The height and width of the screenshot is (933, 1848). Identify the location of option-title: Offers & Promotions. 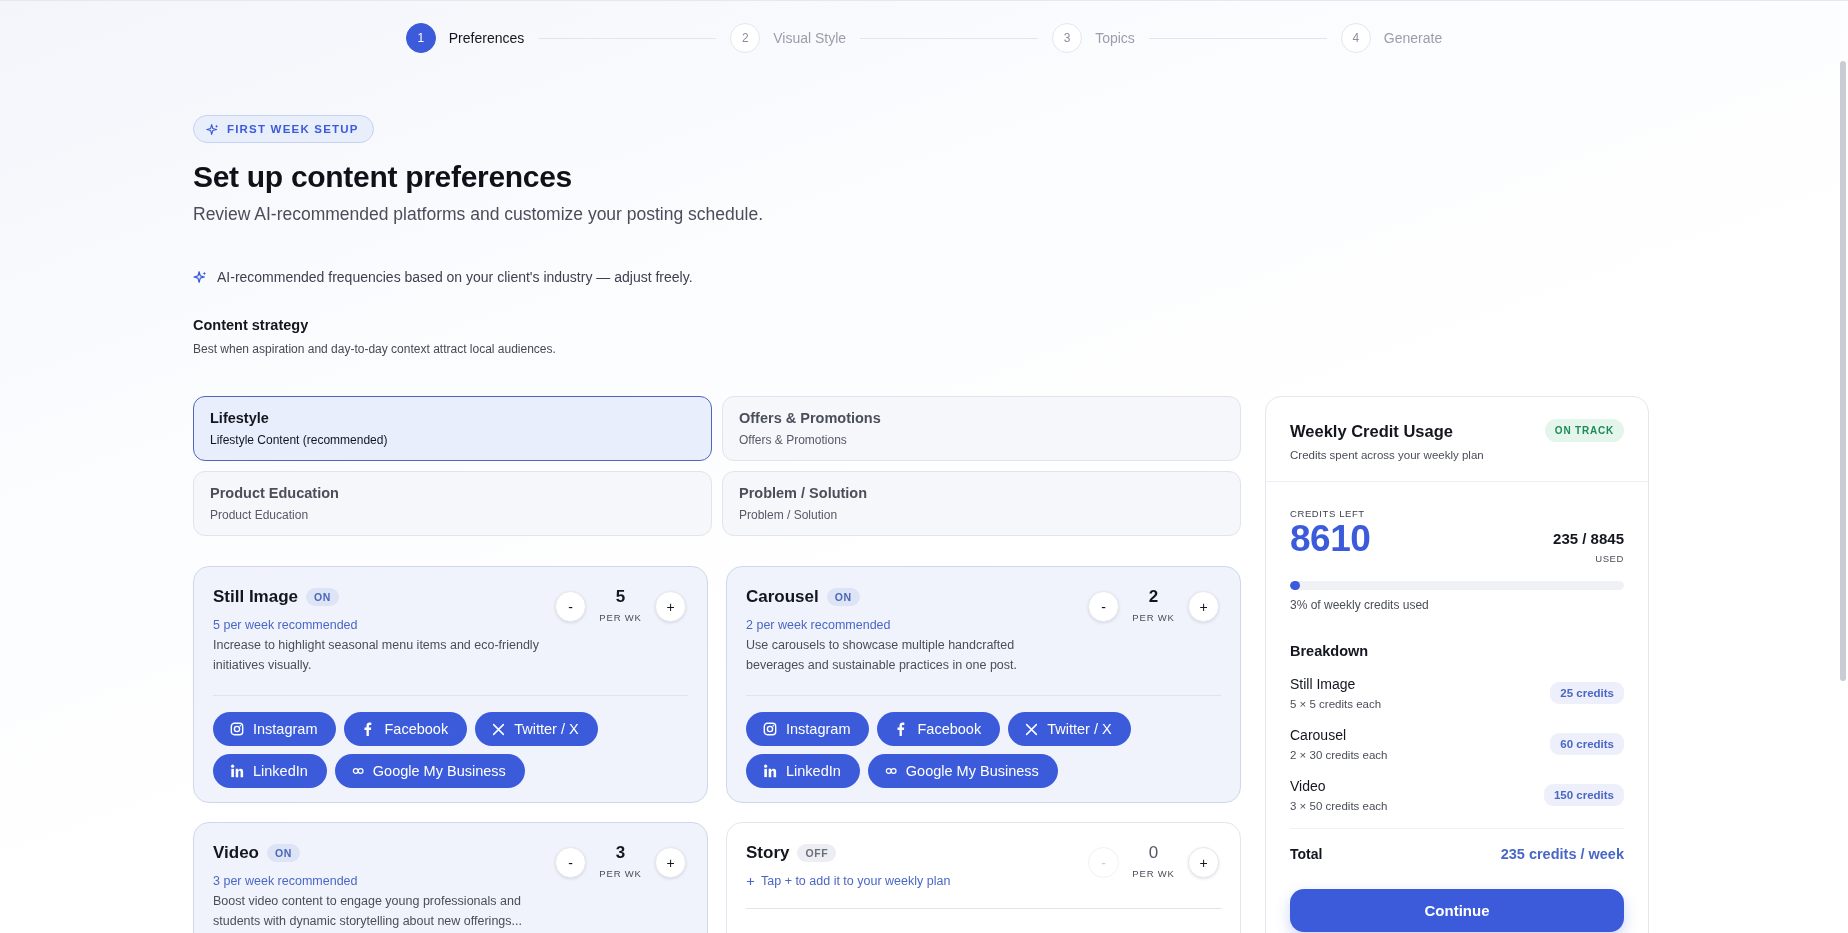
(810, 418).